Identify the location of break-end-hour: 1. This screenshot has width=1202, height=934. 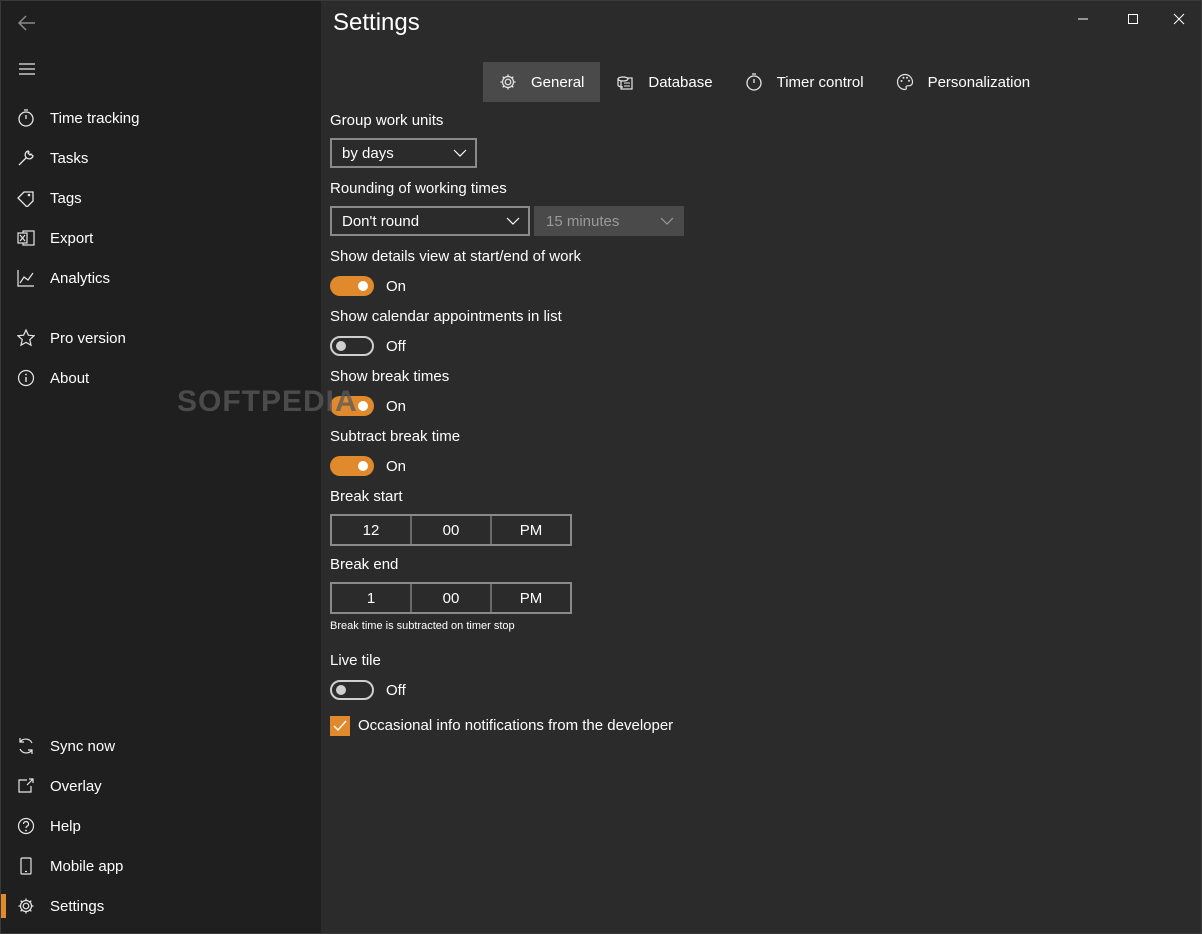
(371, 598).